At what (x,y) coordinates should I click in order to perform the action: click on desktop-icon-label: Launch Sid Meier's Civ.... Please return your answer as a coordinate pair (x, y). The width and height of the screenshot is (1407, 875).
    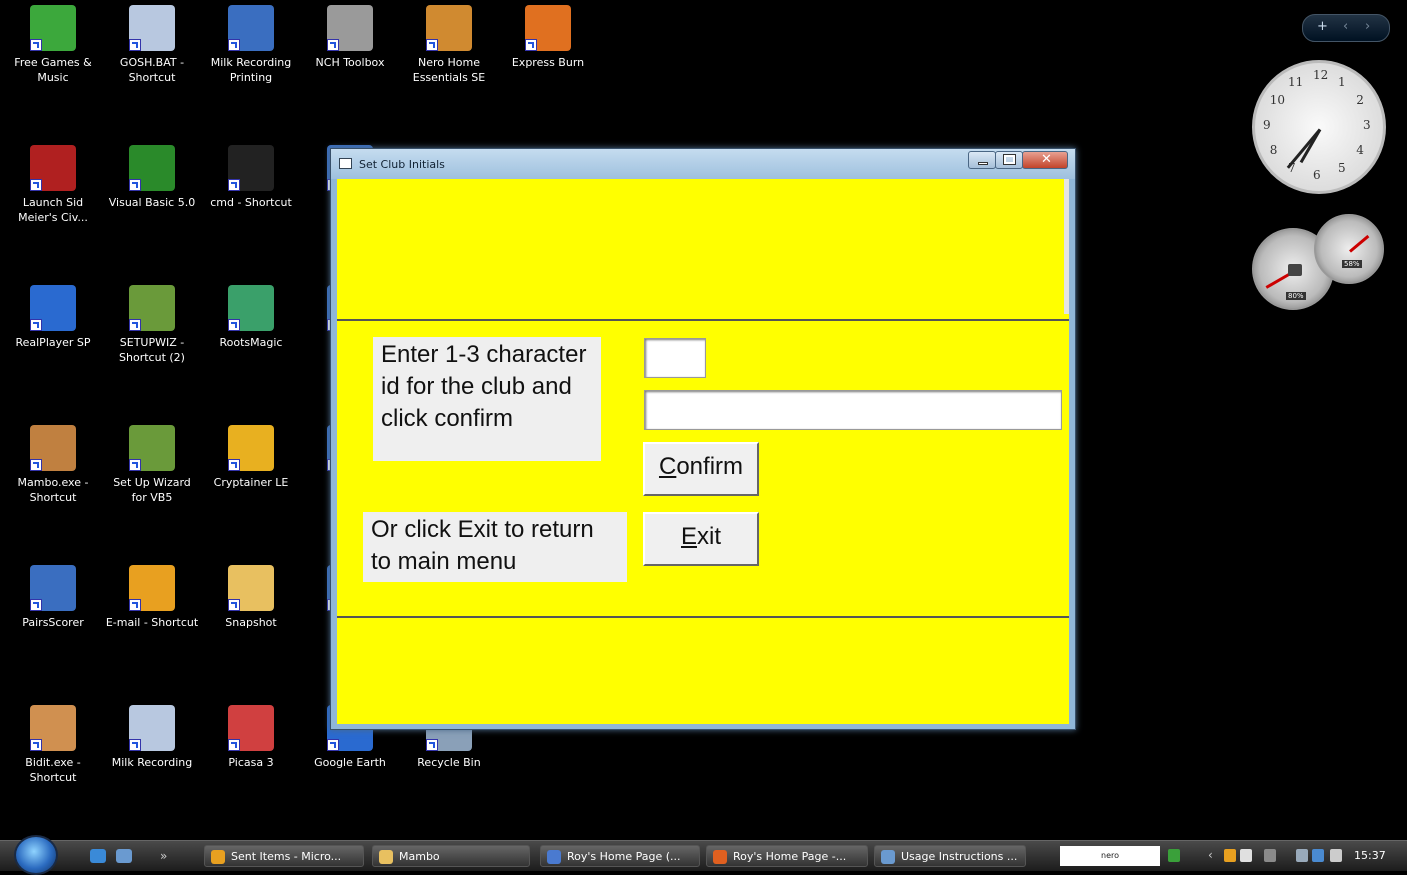
    Looking at the image, I should click on (53, 210).